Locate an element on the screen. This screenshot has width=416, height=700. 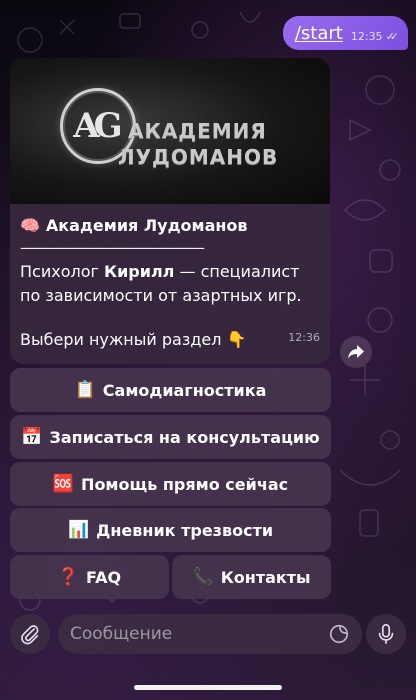
banner-title: АКАДЕМИЯ ЛУДОМАНОВ is located at coordinates (198, 144).